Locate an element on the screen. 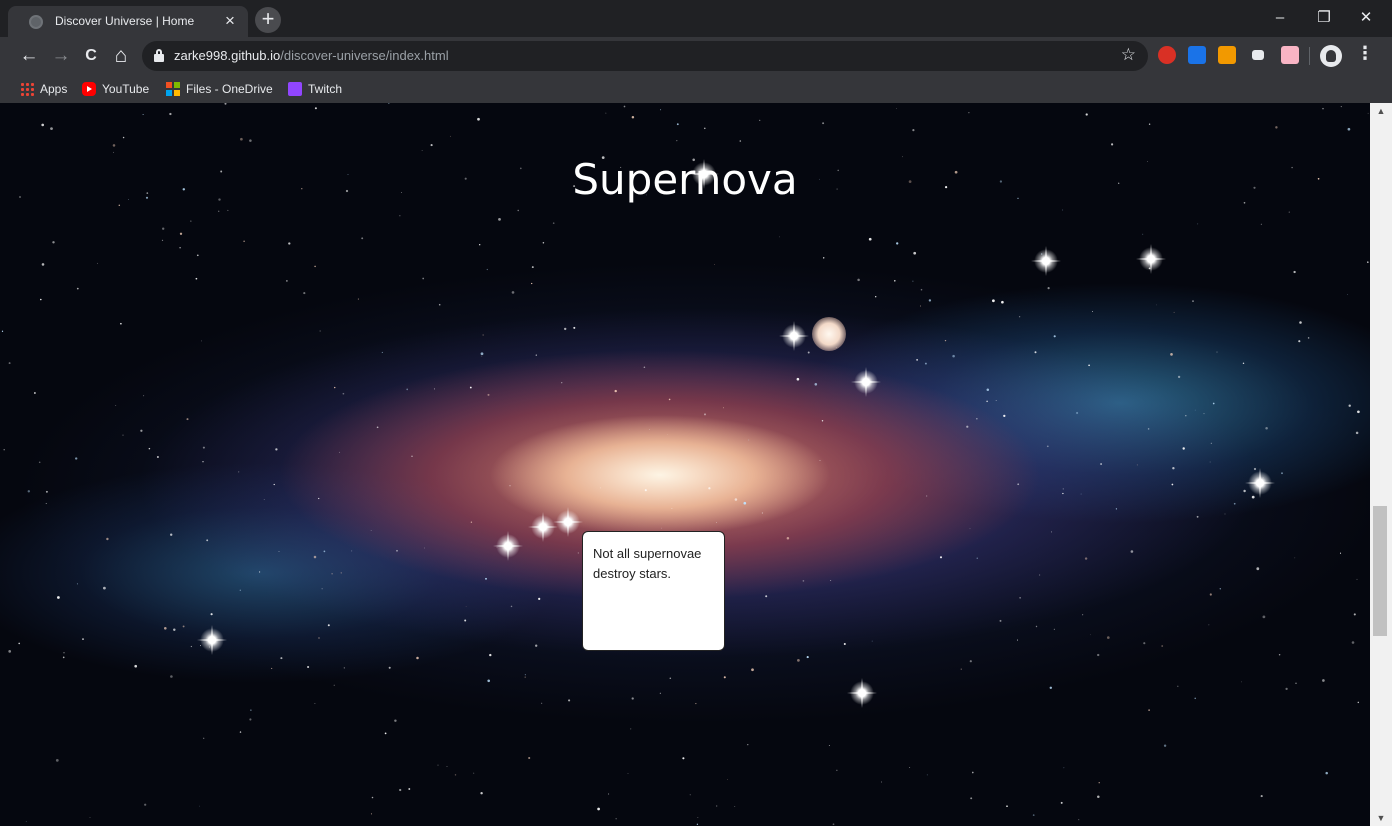 The height and width of the screenshot is (826, 1392). close-tab-icon: × is located at coordinates (230, 21).